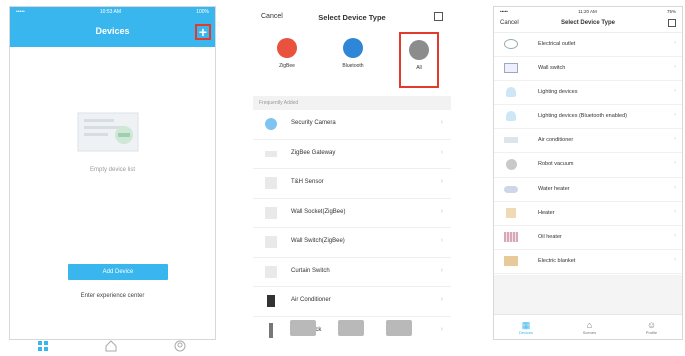  What do you see at coordinates (353, 48) in the screenshot?
I see `bluetooth-icon` at bounding box center [353, 48].